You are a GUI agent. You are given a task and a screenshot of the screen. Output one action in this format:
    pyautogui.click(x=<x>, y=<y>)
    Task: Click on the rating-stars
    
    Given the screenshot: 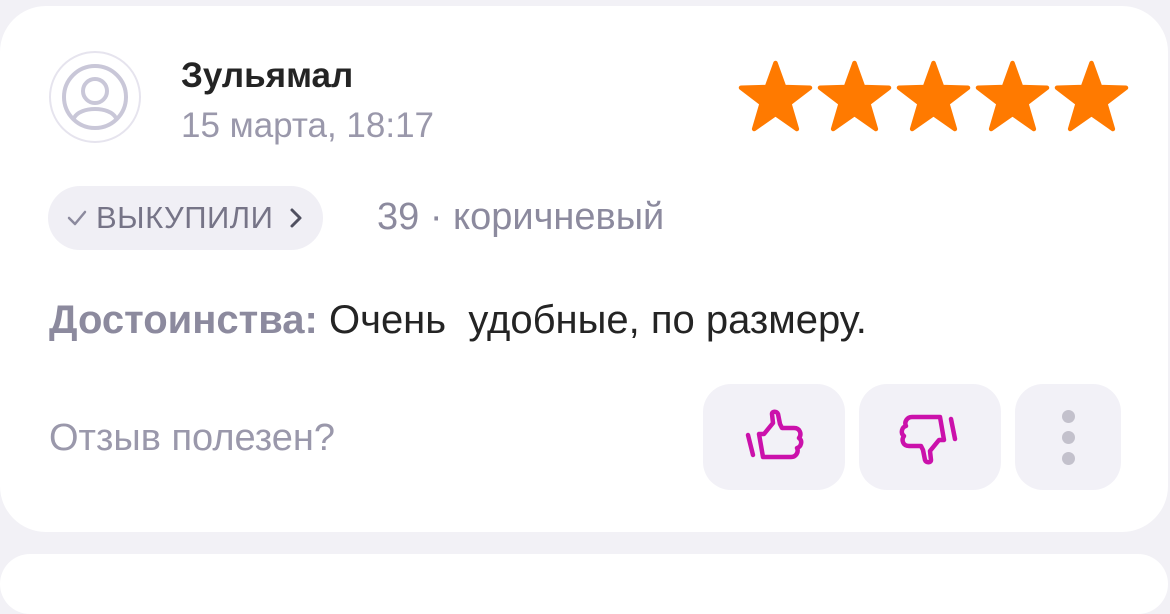 What is the action you would take?
    pyautogui.click(x=933, y=96)
    